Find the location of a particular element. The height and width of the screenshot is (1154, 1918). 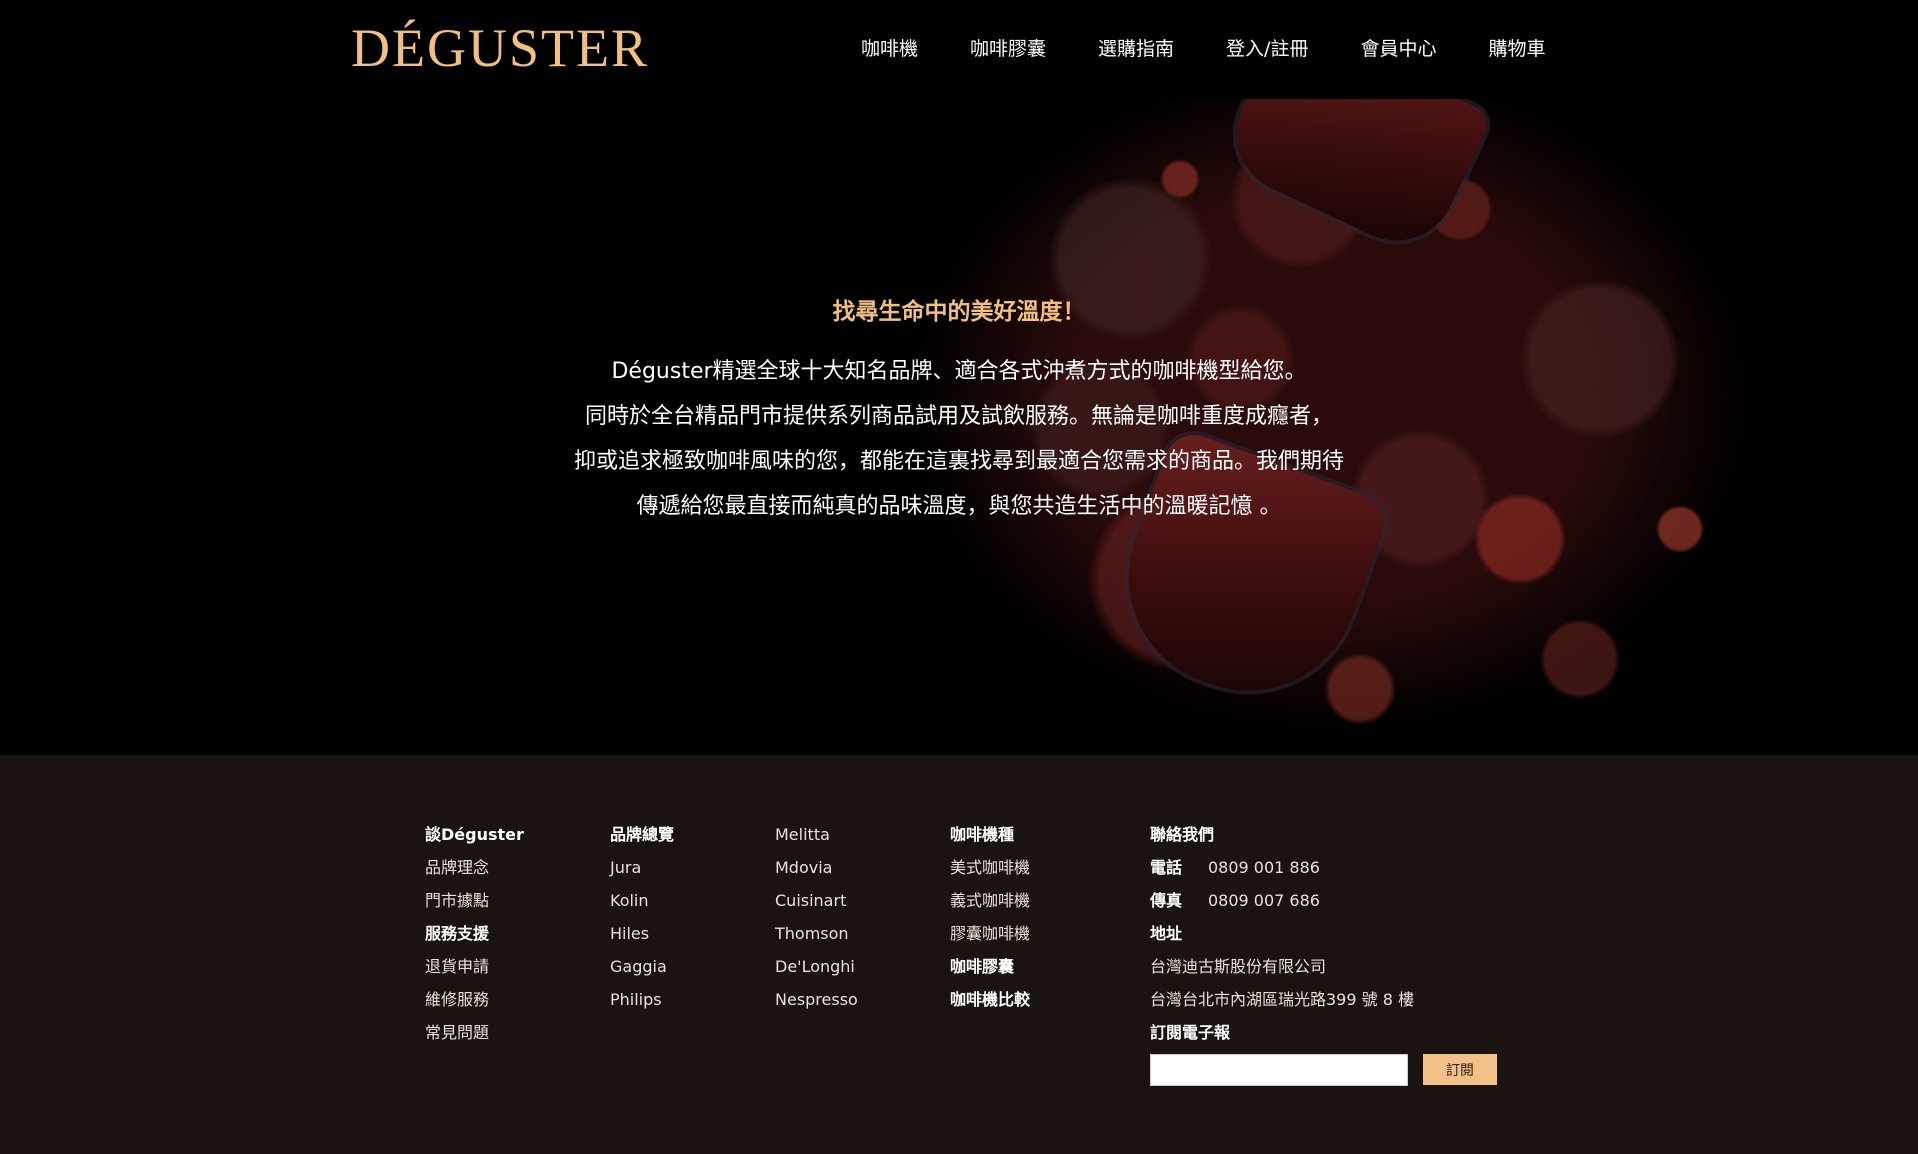

footer-service-support-heading: 服務支援 is located at coordinates (474, 933).